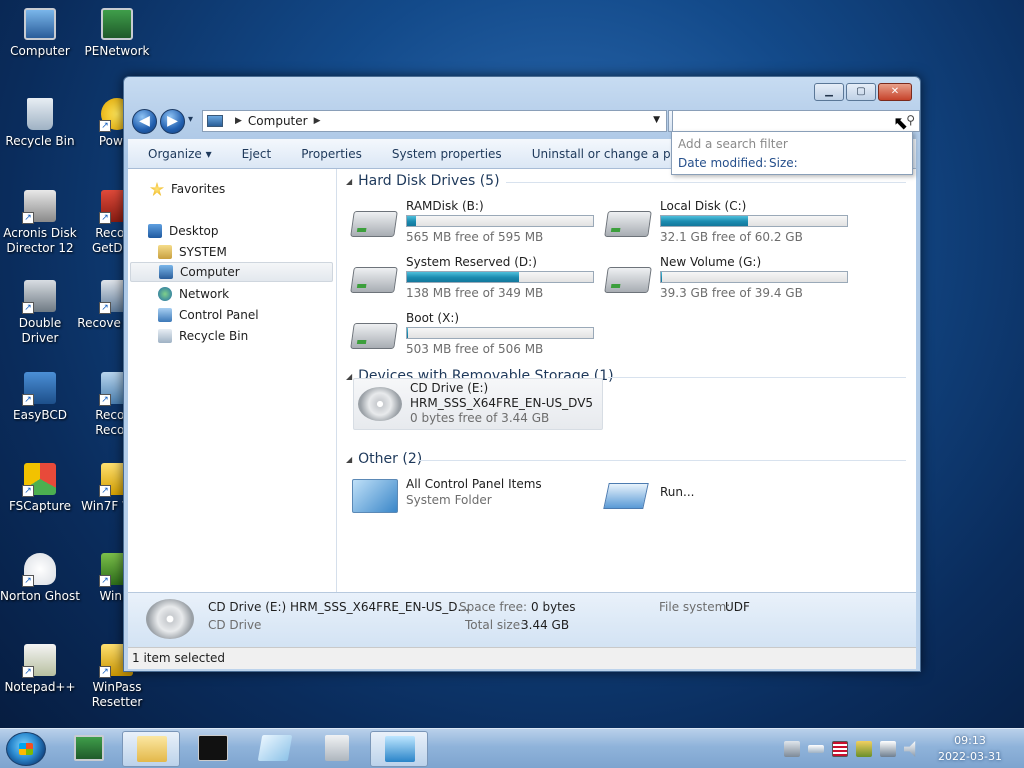  I want to click on caption-buttons: ▁ ▢ ✕, so click(863, 92).